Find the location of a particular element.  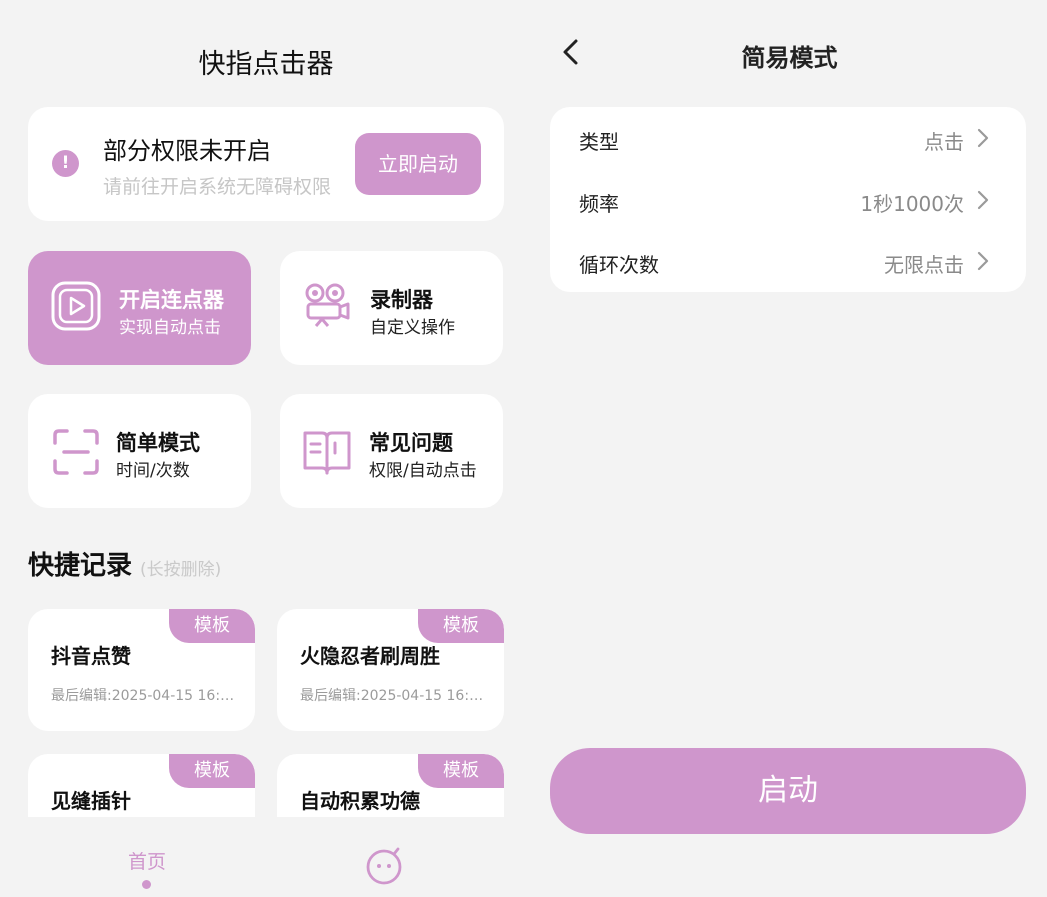

permission-title: 部分权限未开启 is located at coordinates (187, 151).